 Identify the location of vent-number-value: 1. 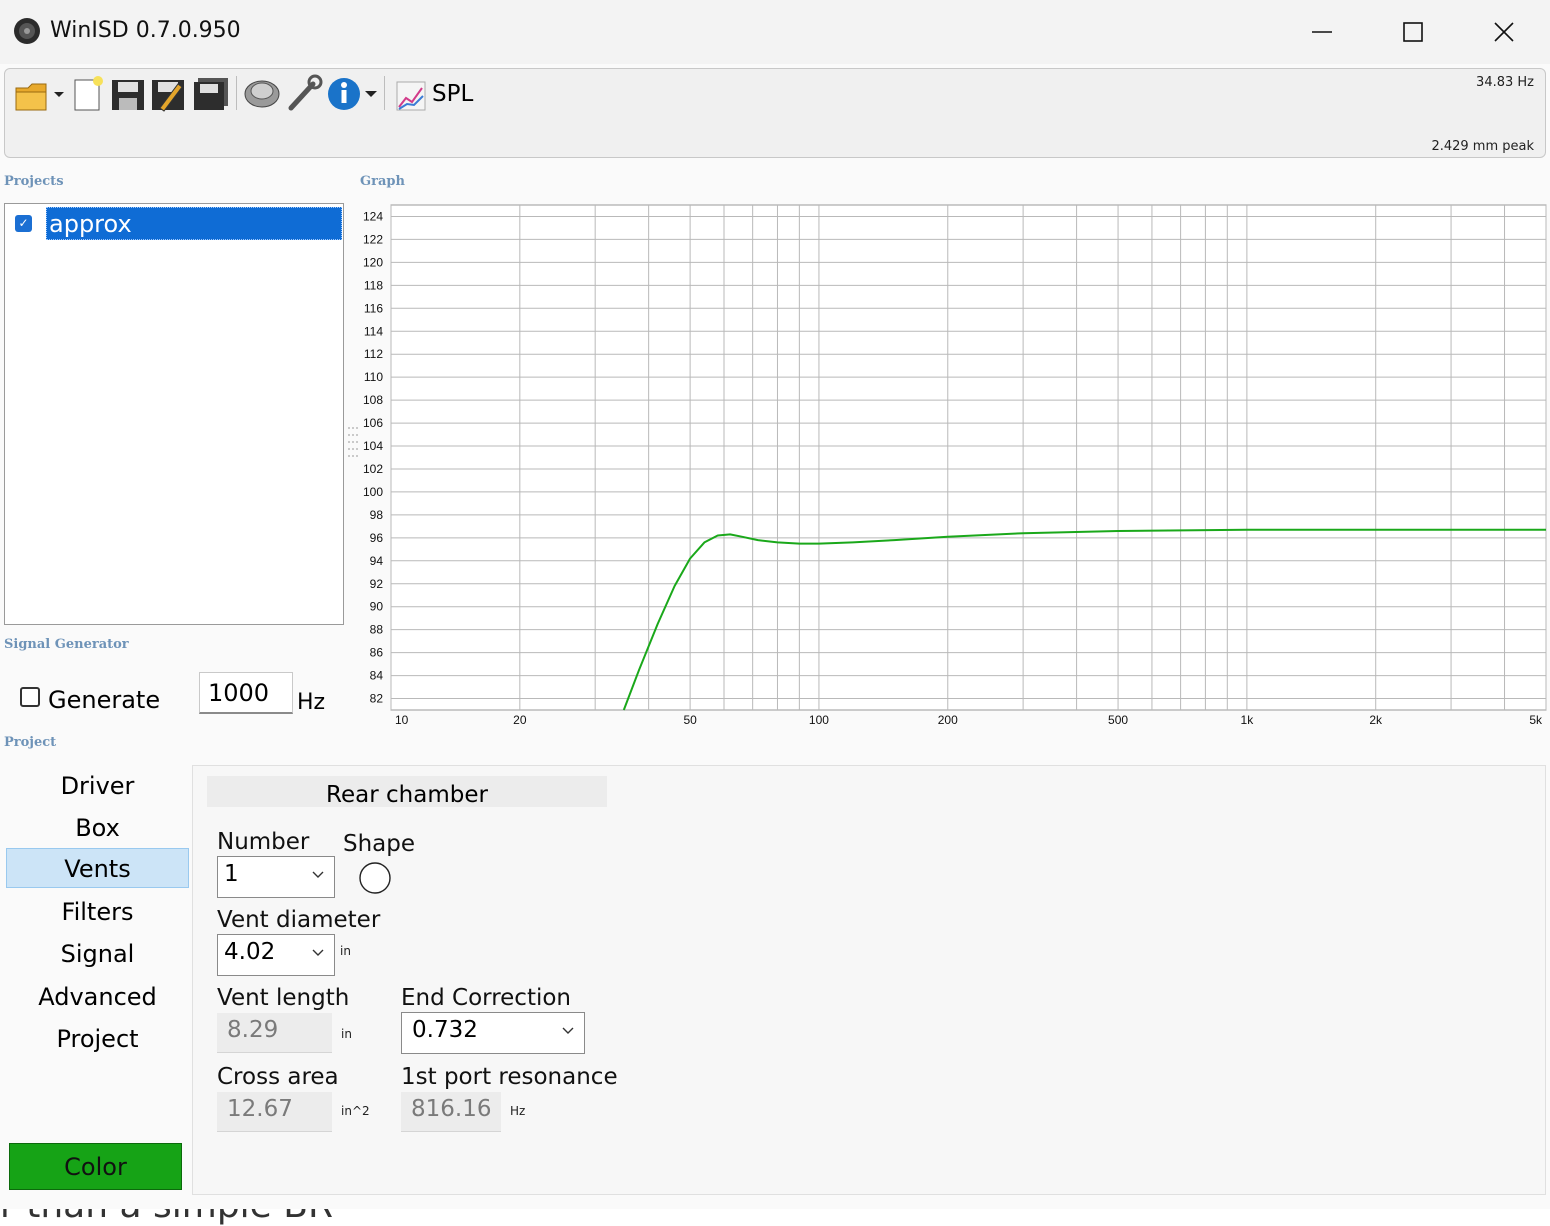
(231, 874).